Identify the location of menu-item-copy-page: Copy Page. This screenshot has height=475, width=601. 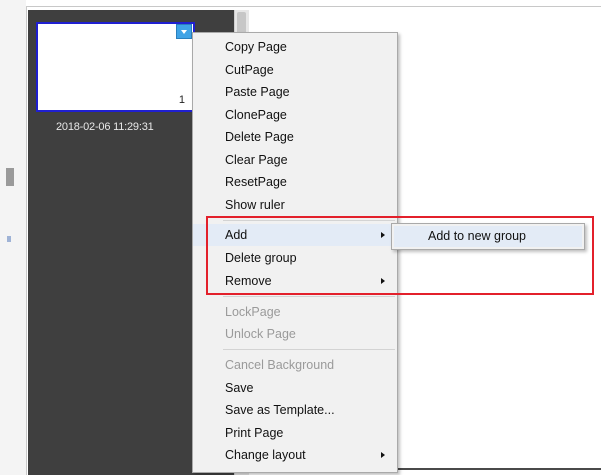
(295, 47).